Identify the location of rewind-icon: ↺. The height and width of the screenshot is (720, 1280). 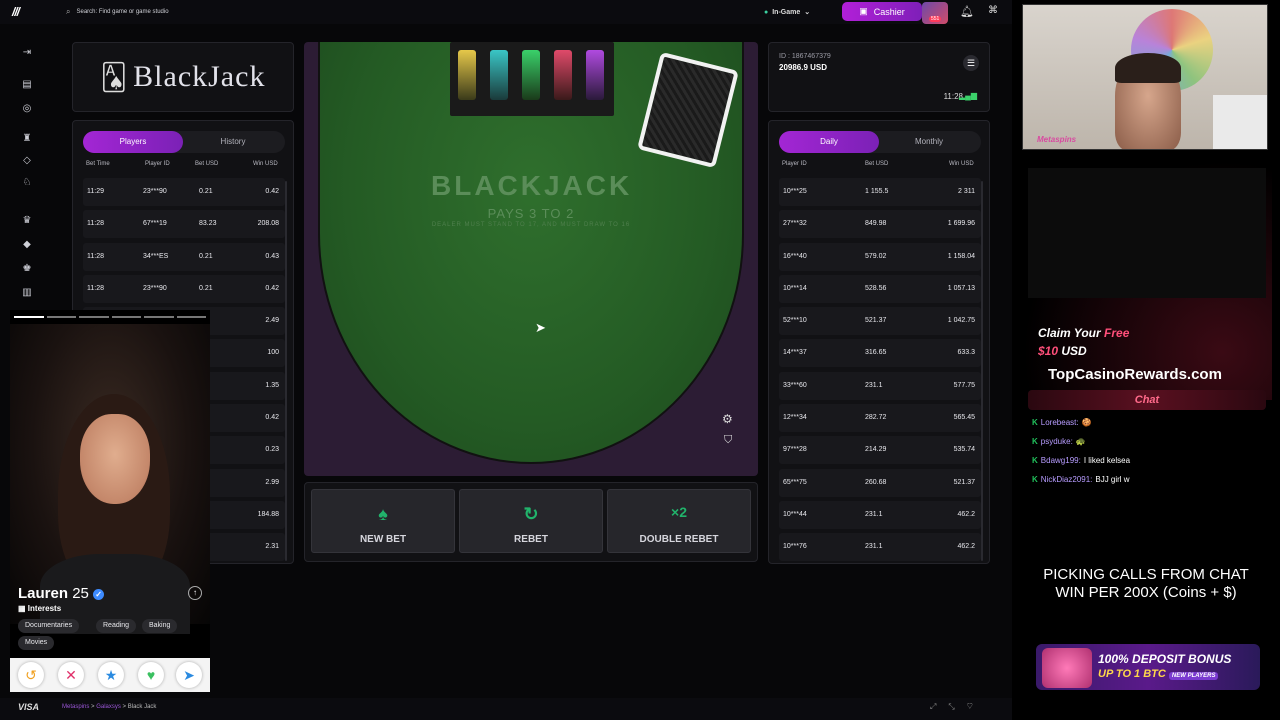
(31, 675).